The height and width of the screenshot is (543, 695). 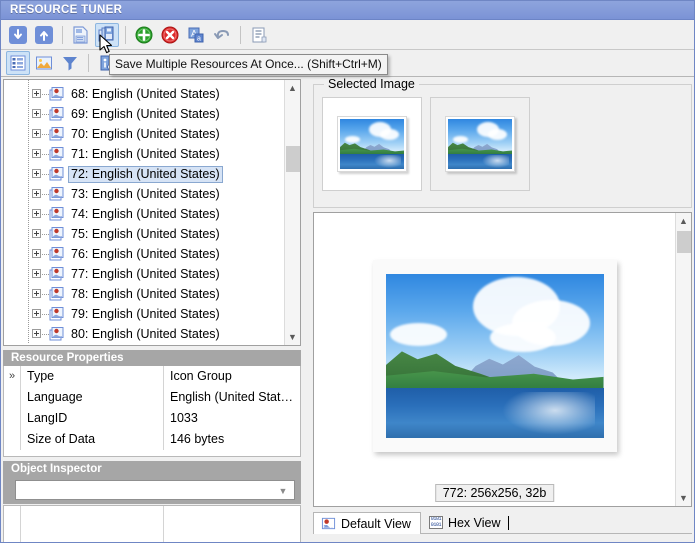 I want to click on tab-default-view: Default View, so click(x=367, y=523).